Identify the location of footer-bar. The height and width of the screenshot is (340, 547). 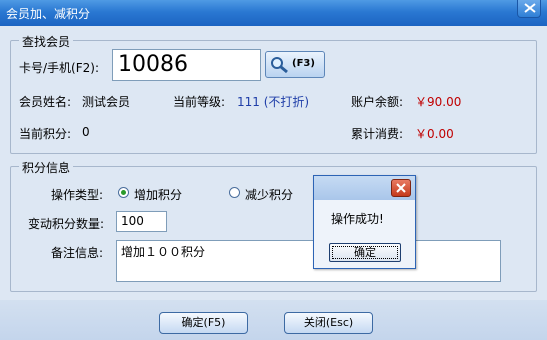
(273, 320).